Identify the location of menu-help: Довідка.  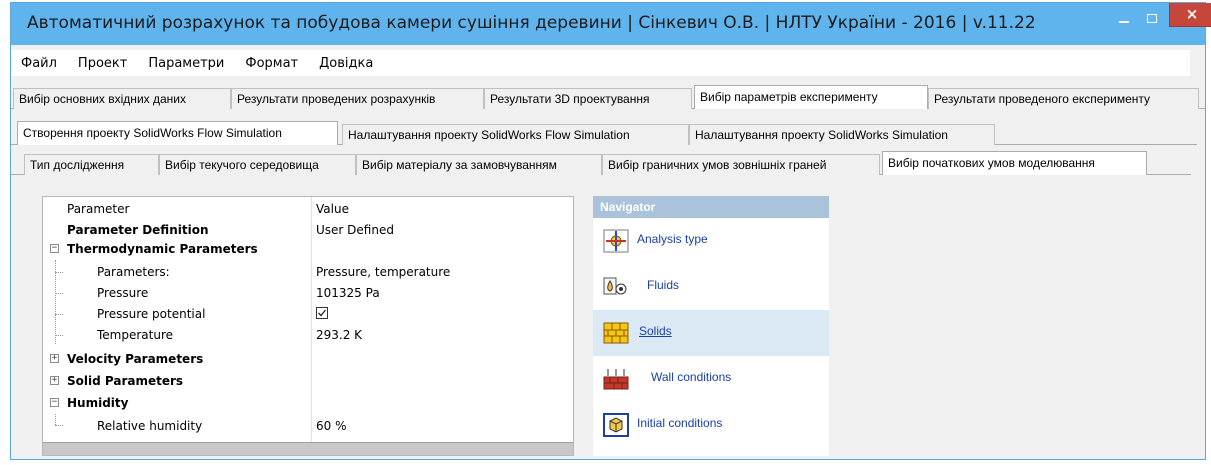
(346, 63).